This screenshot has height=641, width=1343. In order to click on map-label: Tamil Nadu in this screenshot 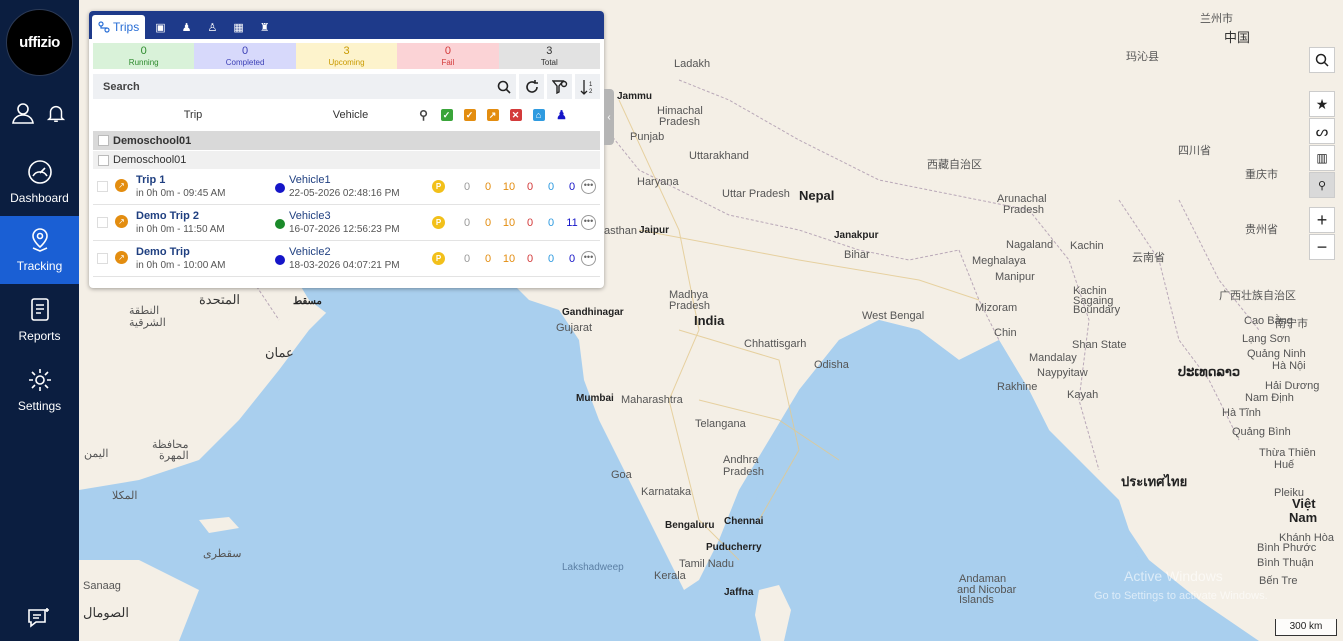, I will do `click(707, 564)`.